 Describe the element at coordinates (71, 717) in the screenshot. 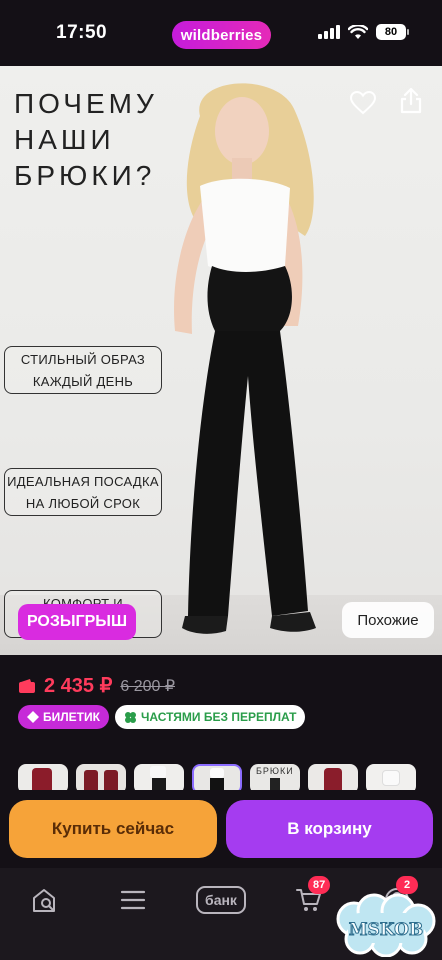

I see `ticket-label: БИЛЕТИК` at that location.